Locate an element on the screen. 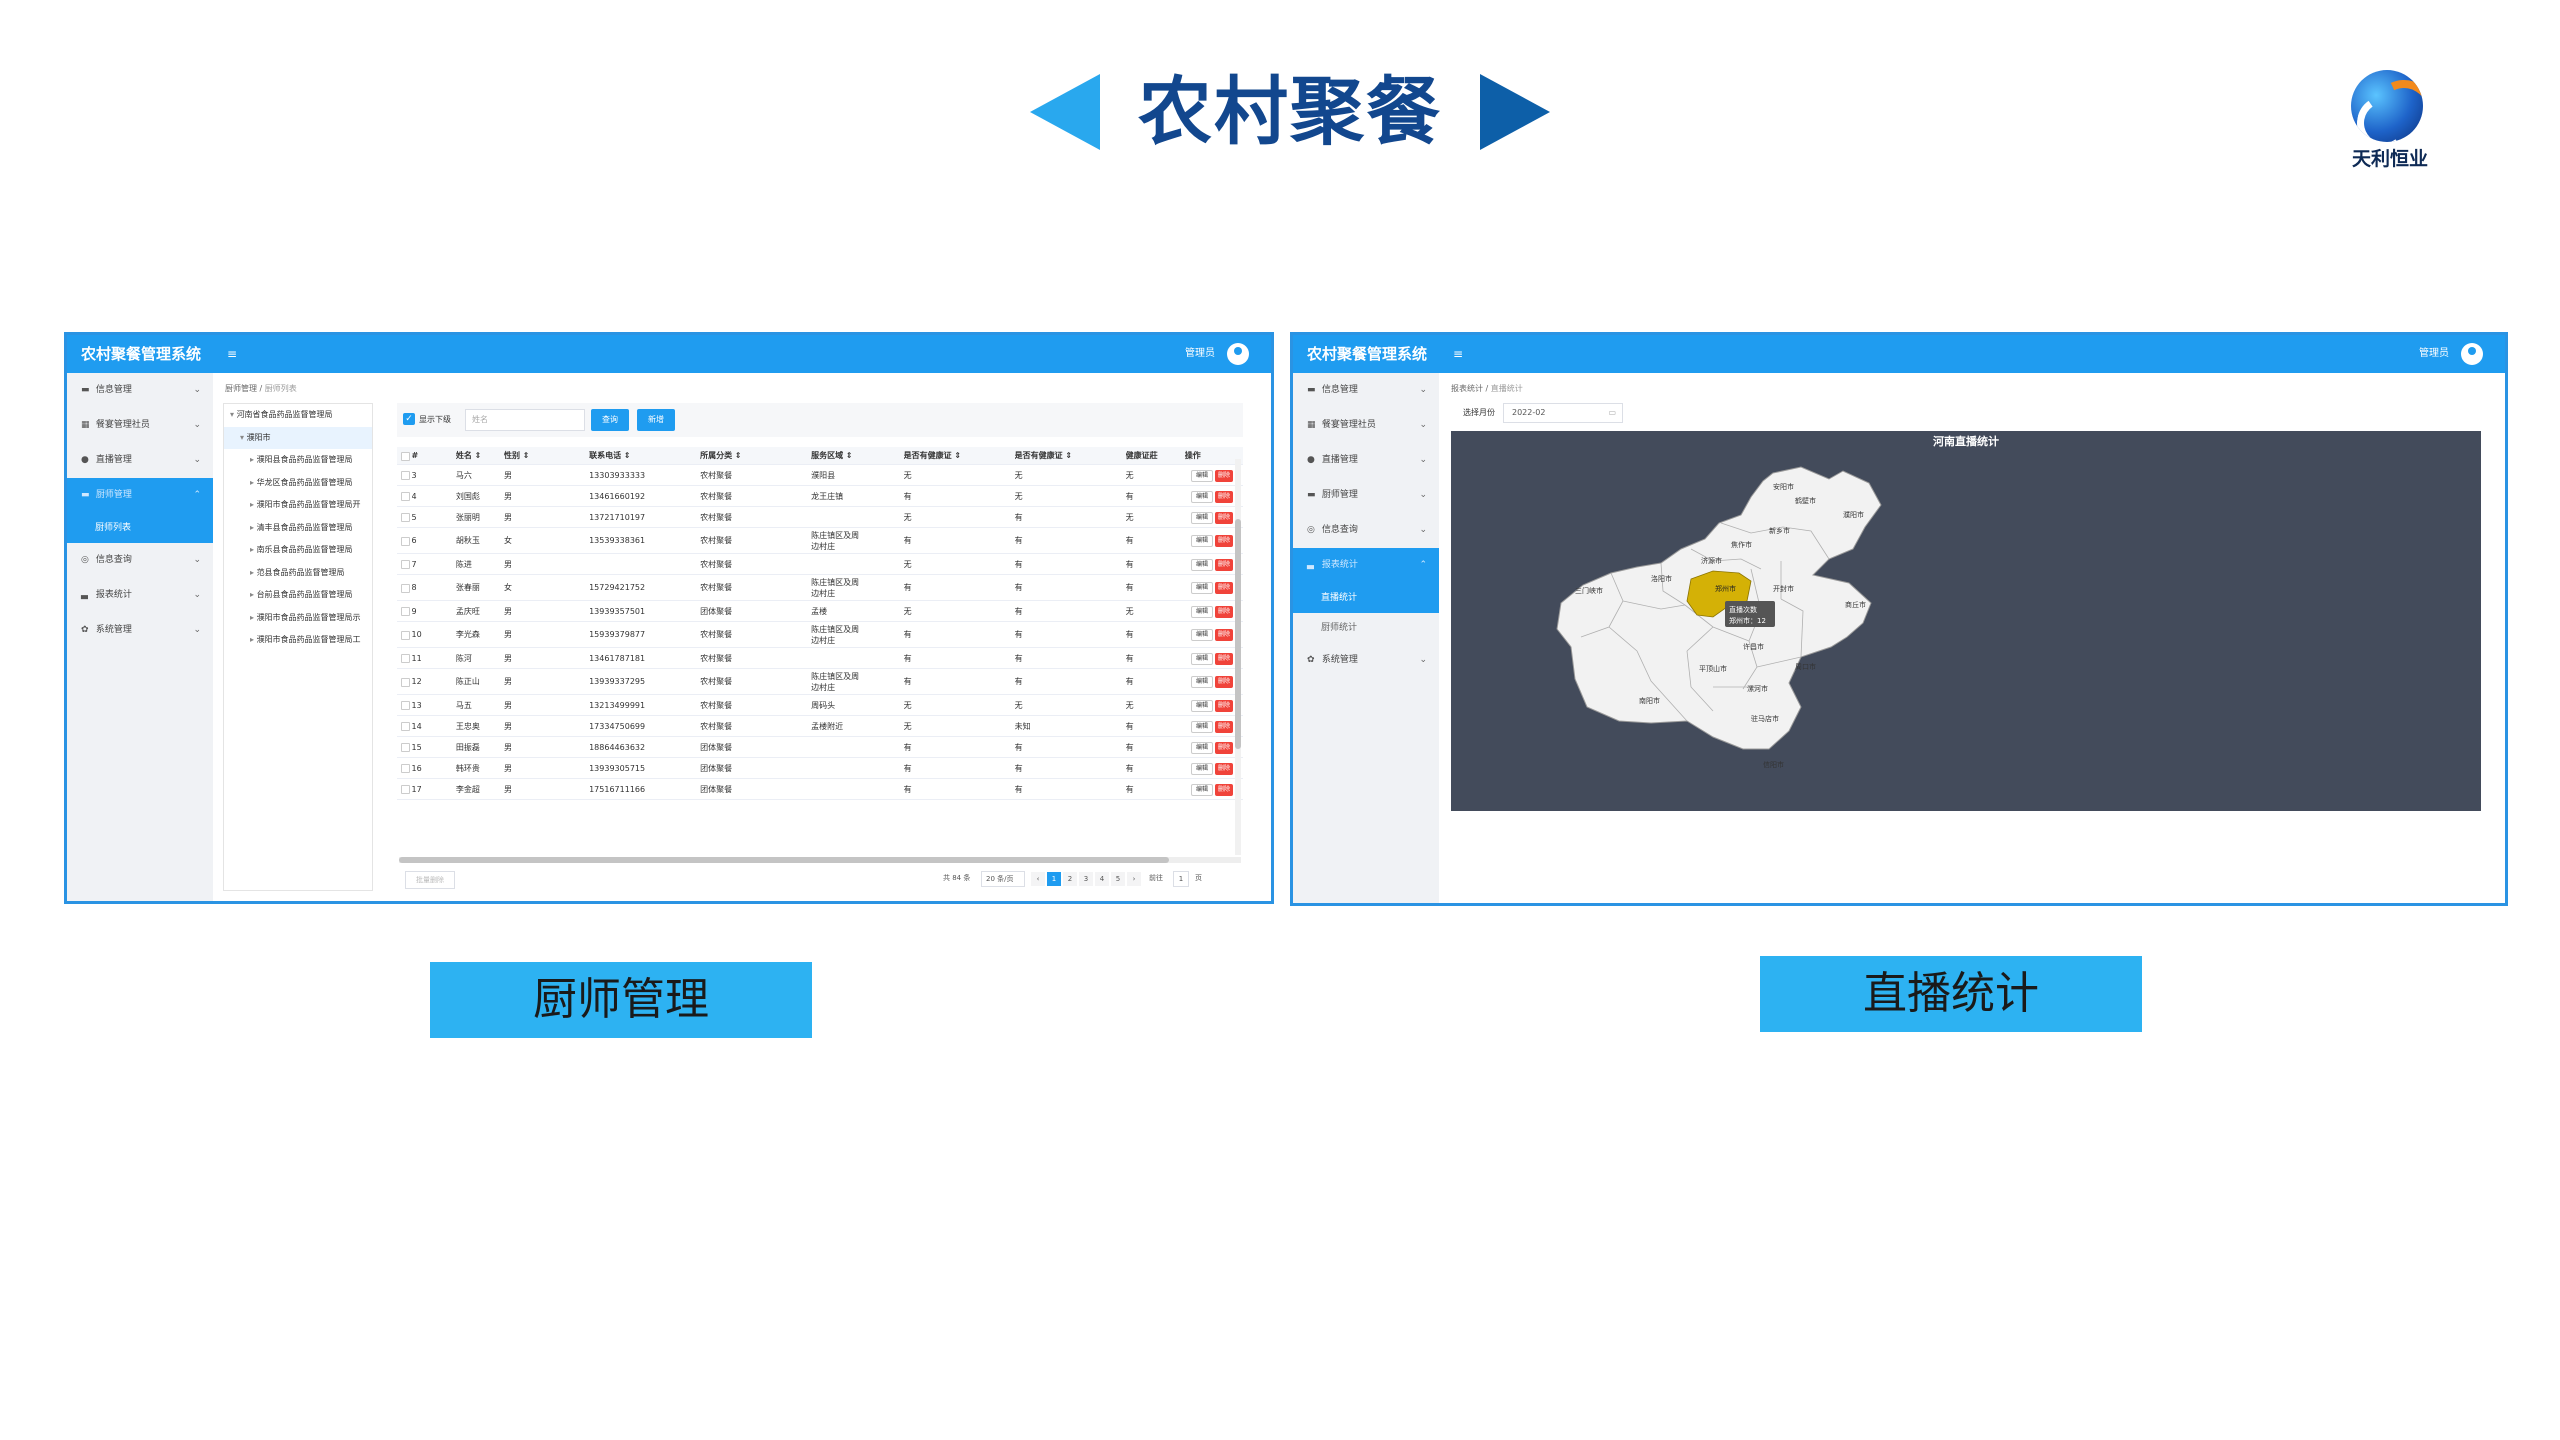 This screenshot has height=1440, width=2560. bulk-delete-button: 批量删除 is located at coordinates (430, 880).